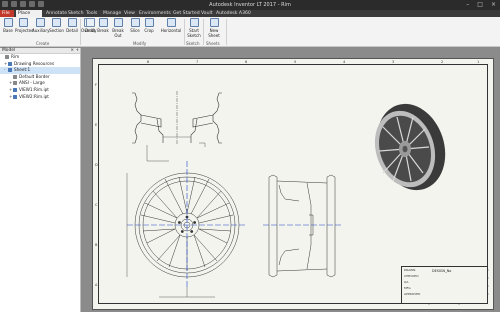 This screenshot has width=500, height=312. Describe the element at coordinates (214, 28) in the screenshot. I see `new-sheet-button: New Sheet` at that location.